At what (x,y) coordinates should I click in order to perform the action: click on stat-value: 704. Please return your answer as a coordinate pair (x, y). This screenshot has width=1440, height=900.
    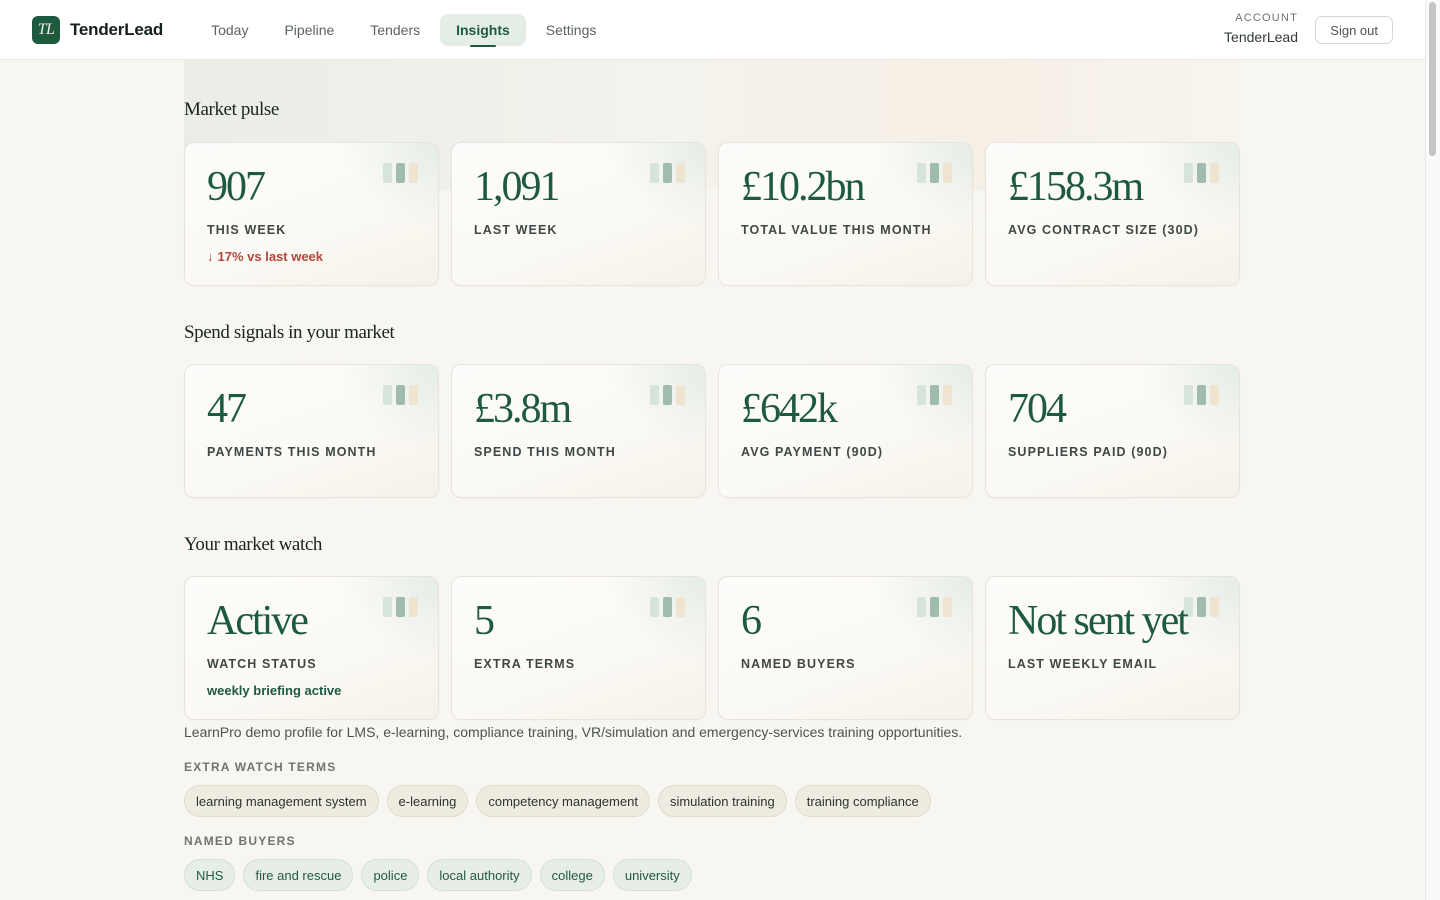
    Looking at the image, I should click on (1037, 409).